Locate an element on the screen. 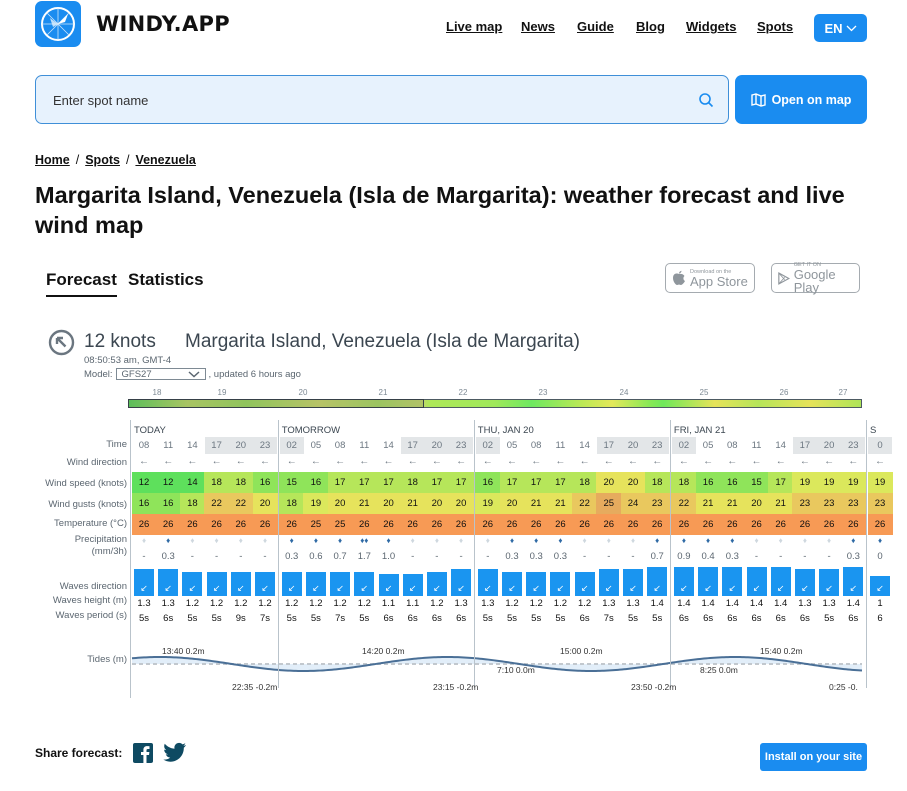  raindrop-icon: ♦♦ is located at coordinates (364, 540).